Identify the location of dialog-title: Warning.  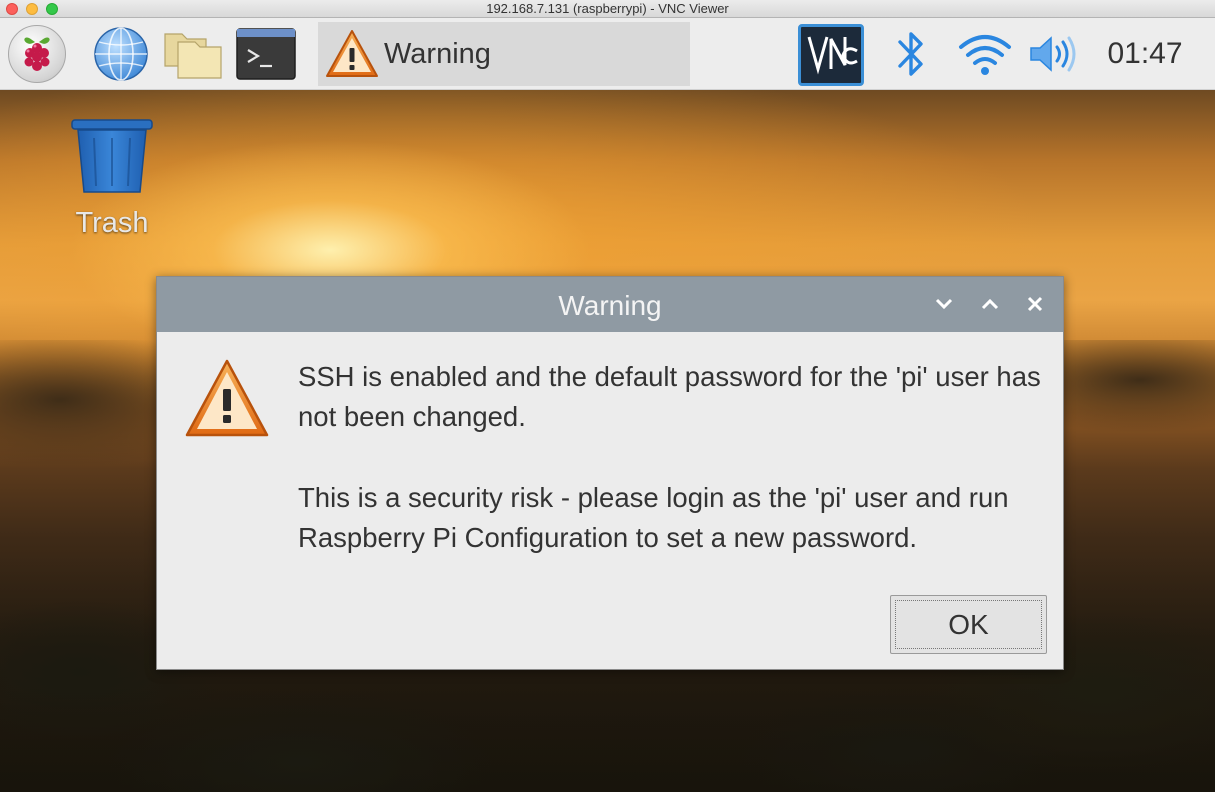
(610, 305).